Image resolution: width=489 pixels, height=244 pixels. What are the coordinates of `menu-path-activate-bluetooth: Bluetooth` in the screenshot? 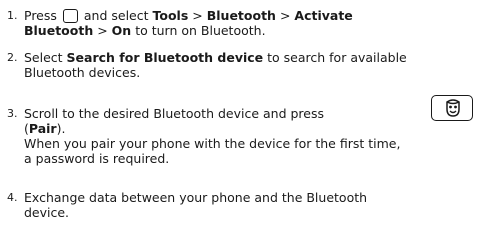 It's located at (59, 30).